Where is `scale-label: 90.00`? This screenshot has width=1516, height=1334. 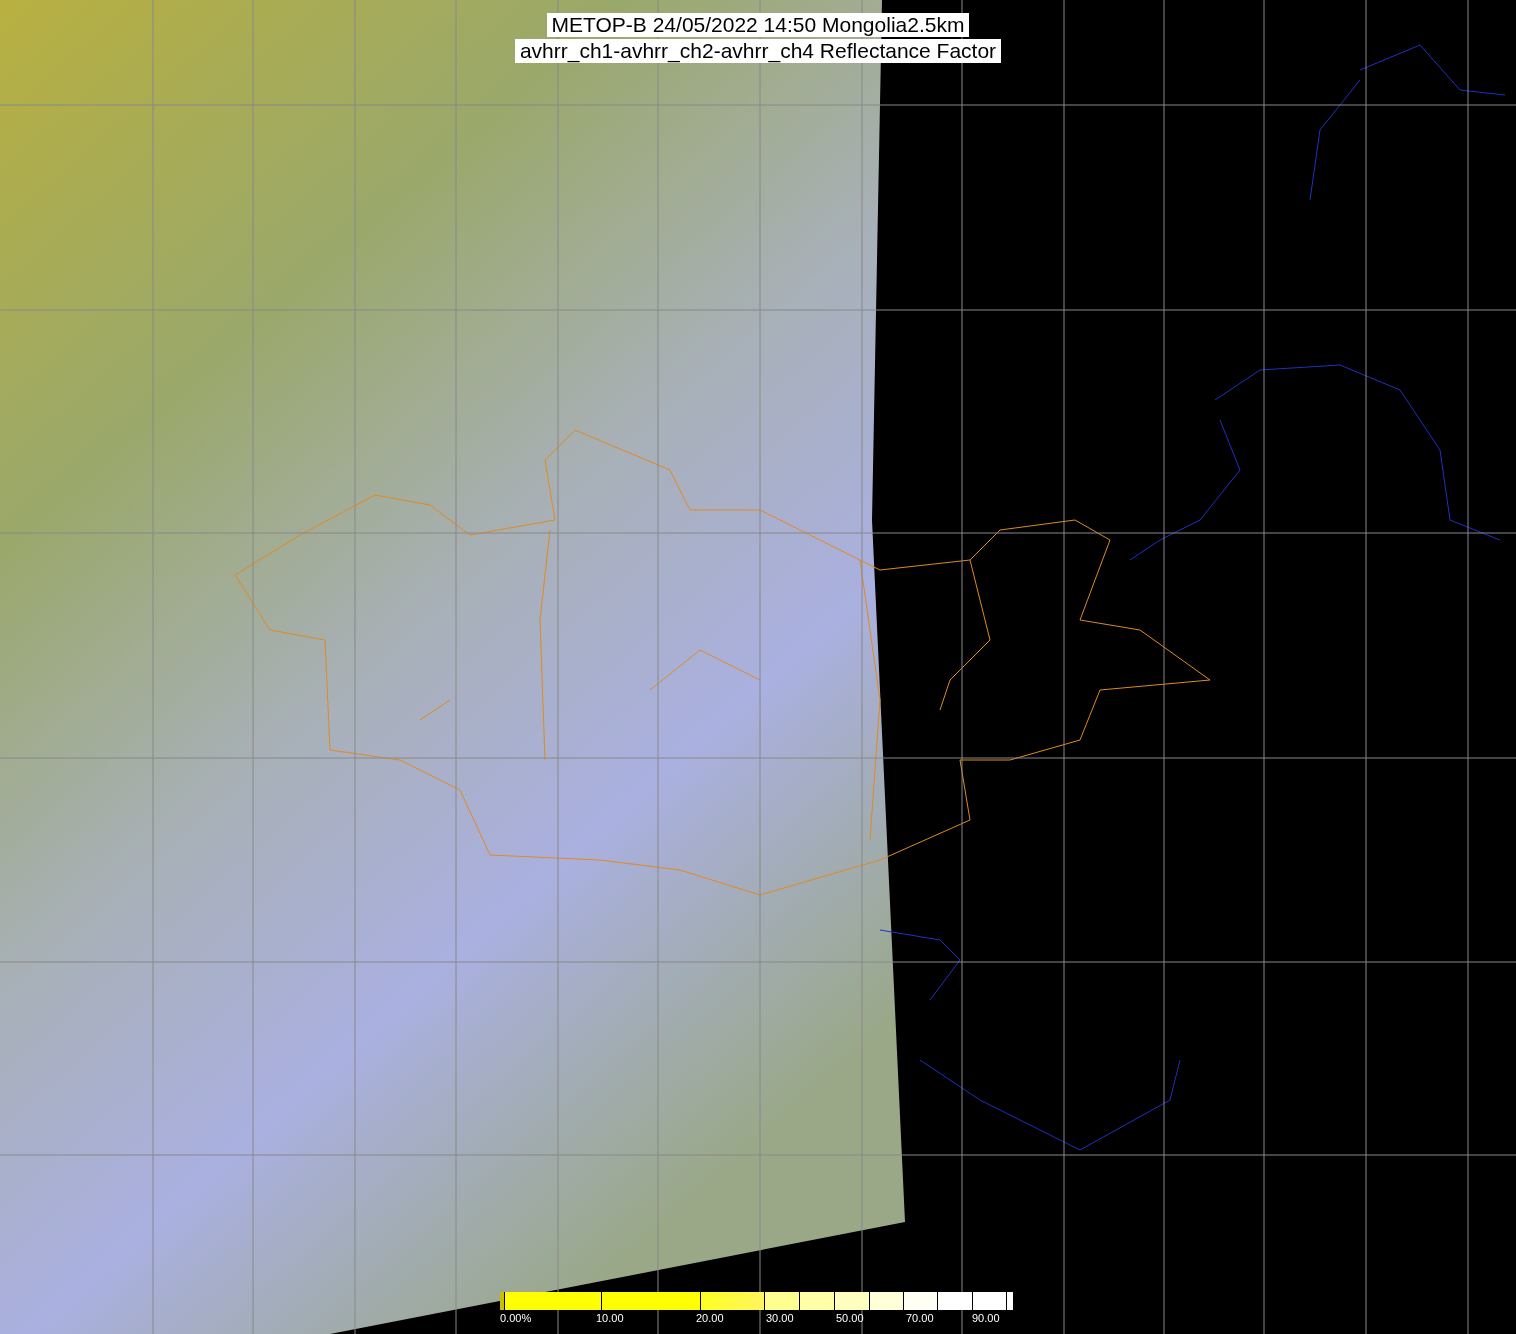 scale-label: 90.00 is located at coordinates (986, 1318).